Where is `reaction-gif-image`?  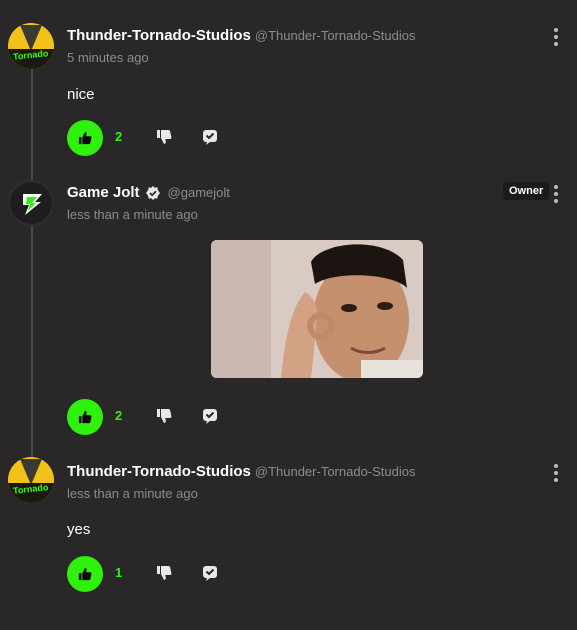 reaction-gif-image is located at coordinates (317, 309).